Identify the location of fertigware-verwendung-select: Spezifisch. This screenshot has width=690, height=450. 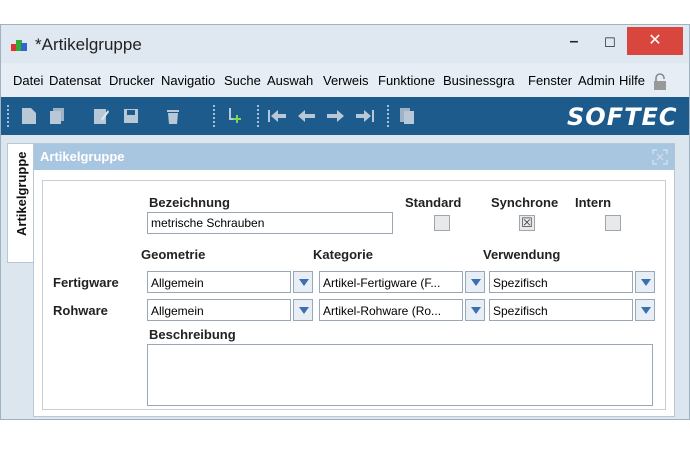
(572, 282).